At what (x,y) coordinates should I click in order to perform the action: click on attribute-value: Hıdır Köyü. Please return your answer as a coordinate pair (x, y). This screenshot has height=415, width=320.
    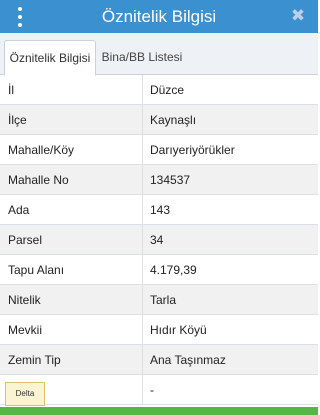
    Looking at the image, I should click on (178, 330).